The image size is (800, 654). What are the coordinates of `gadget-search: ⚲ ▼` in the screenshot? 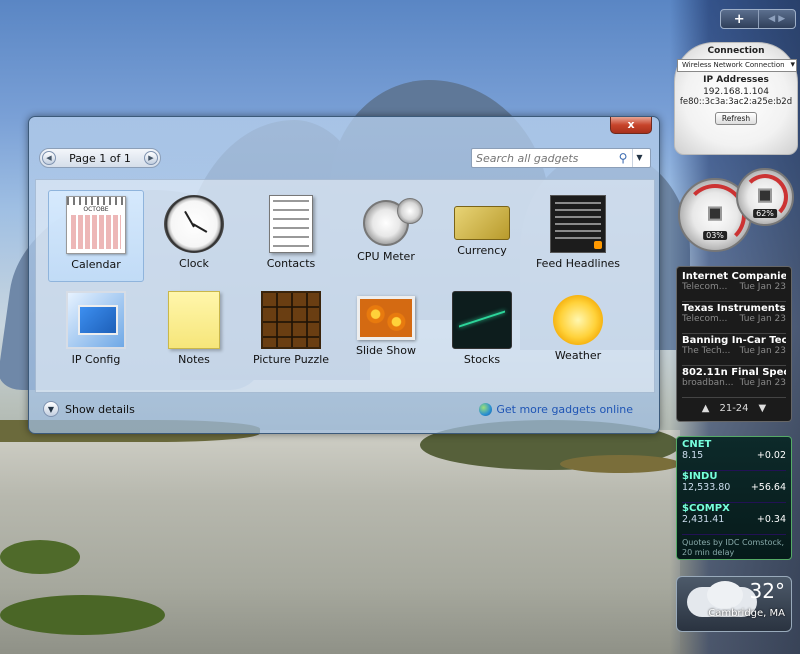 It's located at (561, 158).